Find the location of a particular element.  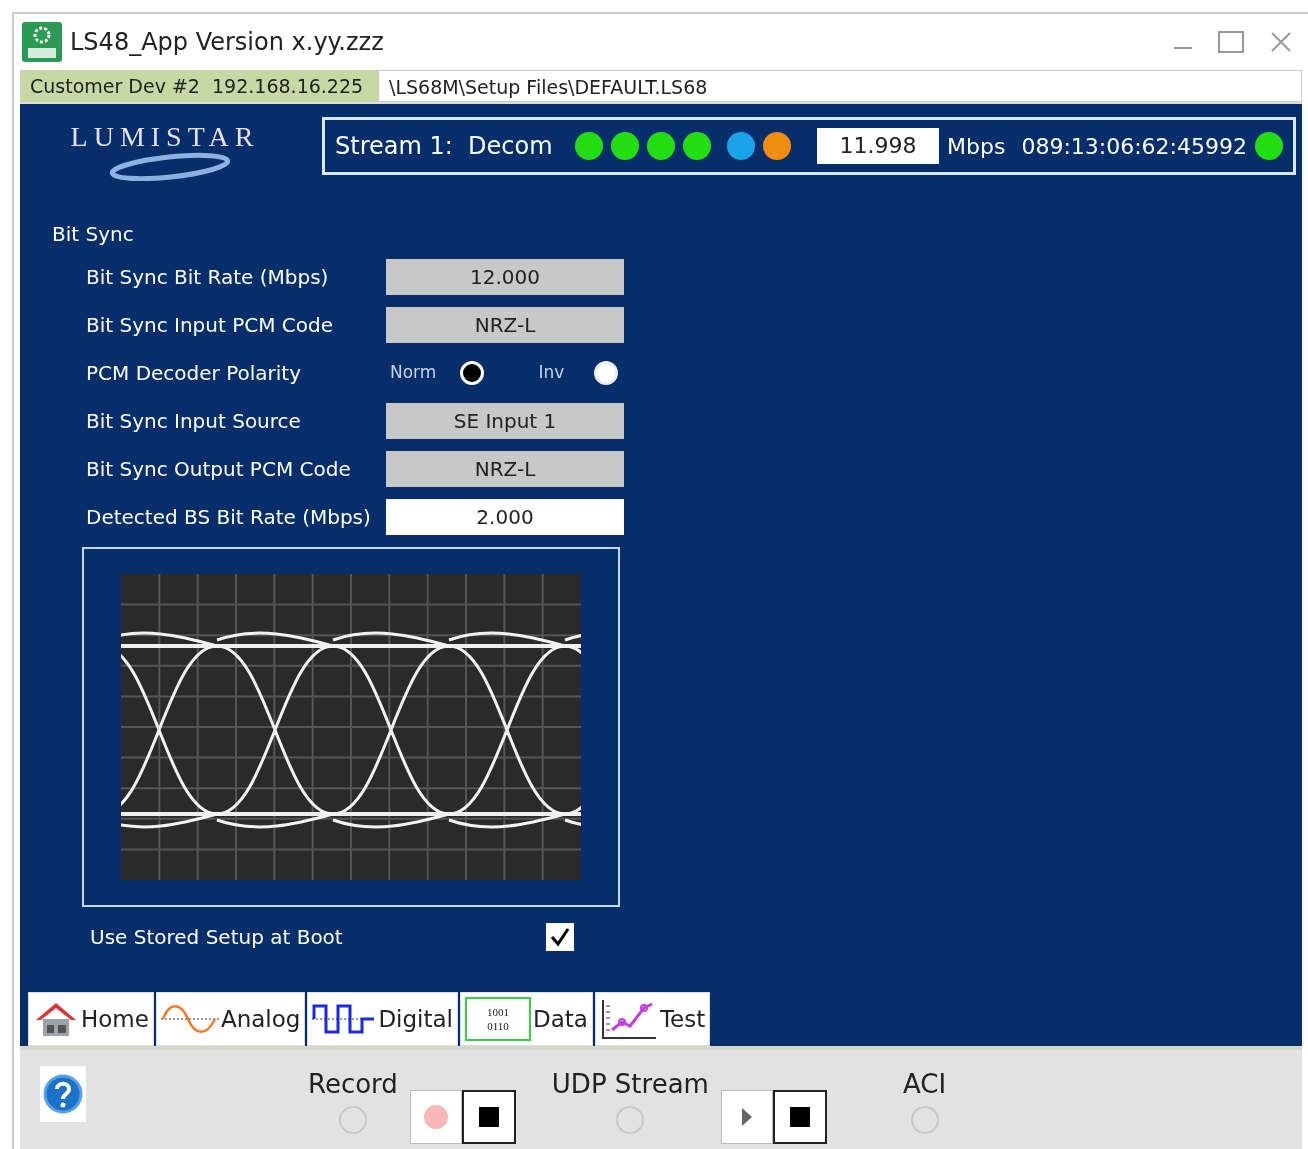

time-readout: 089:13:06:62:45992 is located at coordinates (1134, 146).